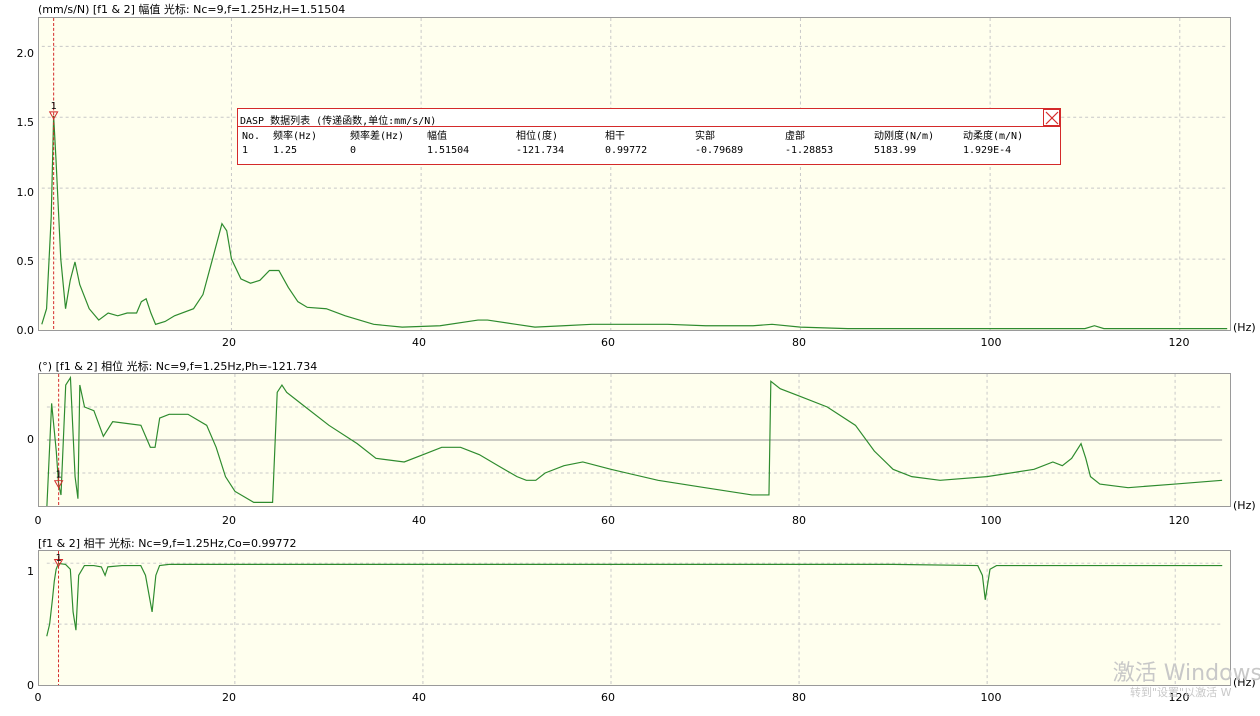 The width and height of the screenshot is (1260, 716). I want to click on close-icon, so click(1052, 118).